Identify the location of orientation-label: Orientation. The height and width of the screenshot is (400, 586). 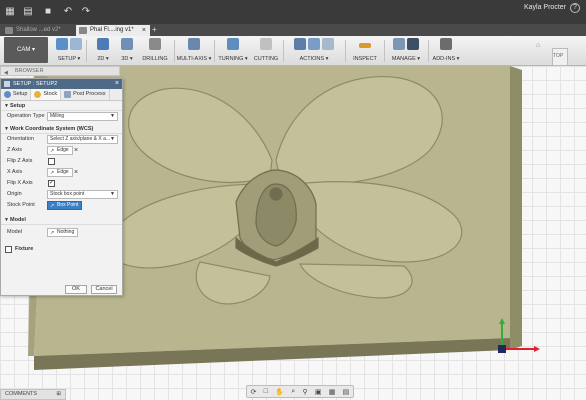
(20, 139).